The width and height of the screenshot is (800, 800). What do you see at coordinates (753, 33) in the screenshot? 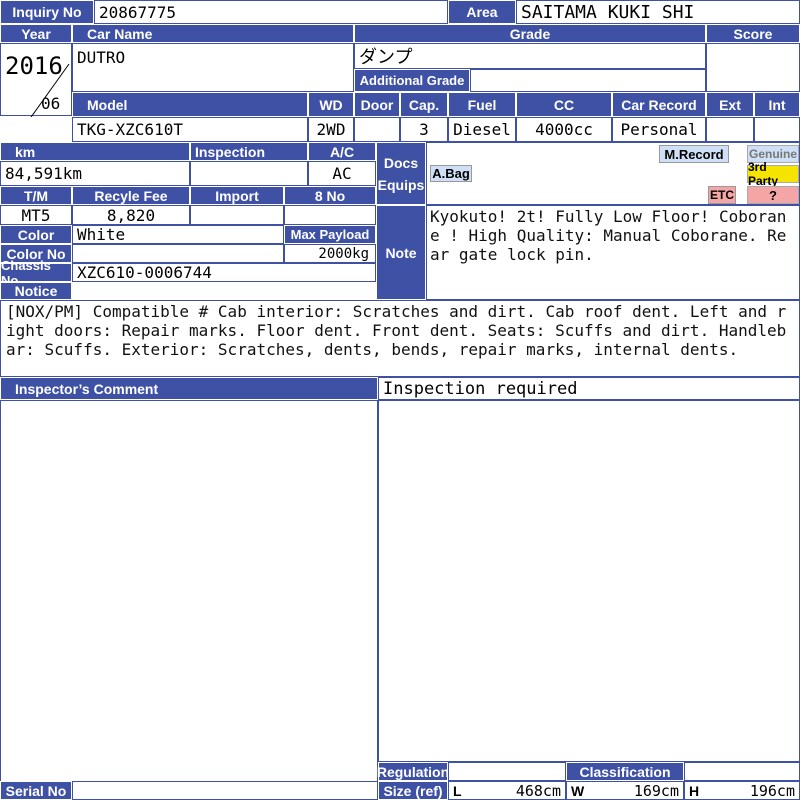
I see `score-label: Score` at bounding box center [753, 33].